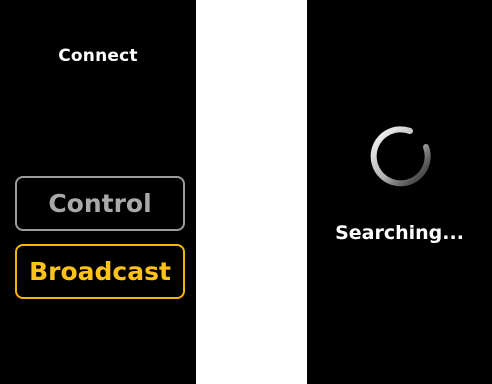 This screenshot has width=492, height=384. What do you see at coordinates (98, 56) in the screenshot?
I see `connect-title: Connect` at bounding box center [98, 56].